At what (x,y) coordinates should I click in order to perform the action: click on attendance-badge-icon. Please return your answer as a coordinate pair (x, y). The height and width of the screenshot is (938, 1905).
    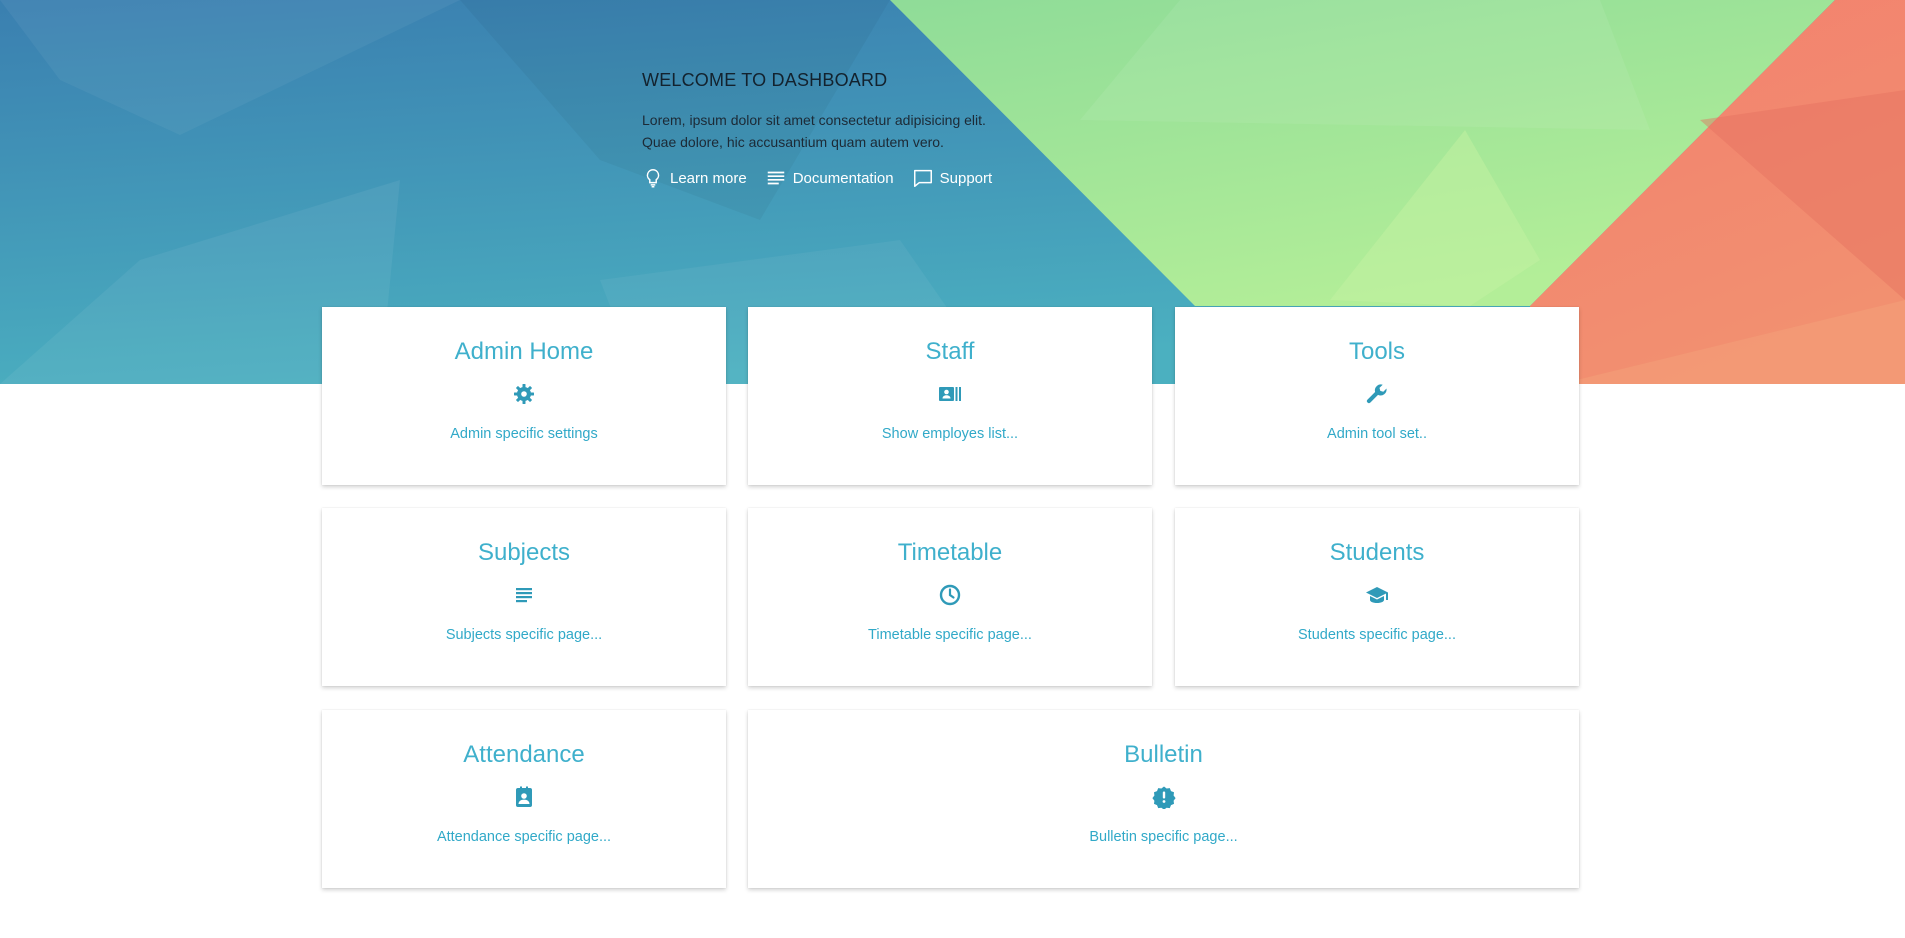
    Looking at the image, I should click on (524, 796).